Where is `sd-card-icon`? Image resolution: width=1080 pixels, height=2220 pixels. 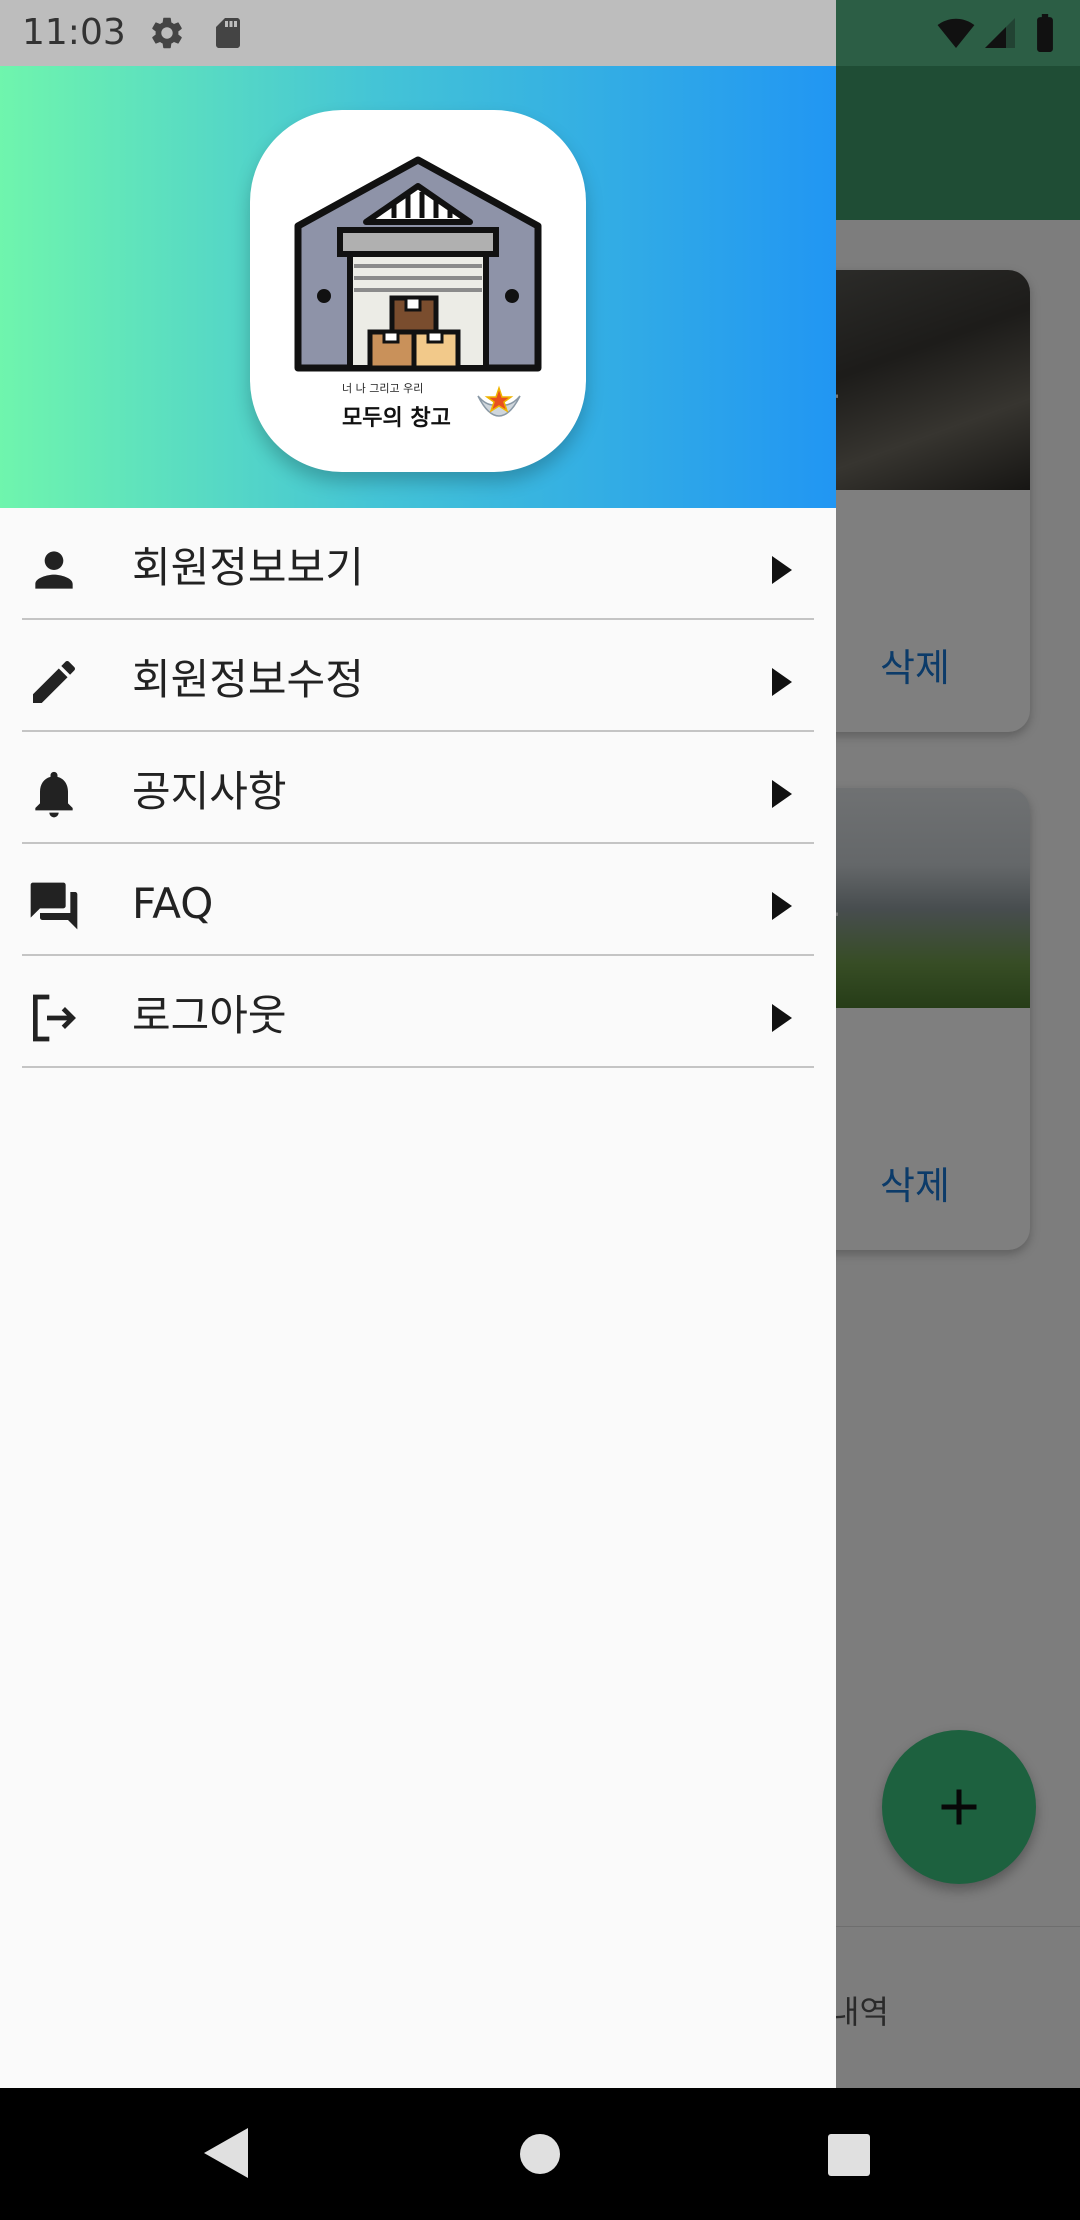
sd-card-icon is located at coordinates (228, 33).